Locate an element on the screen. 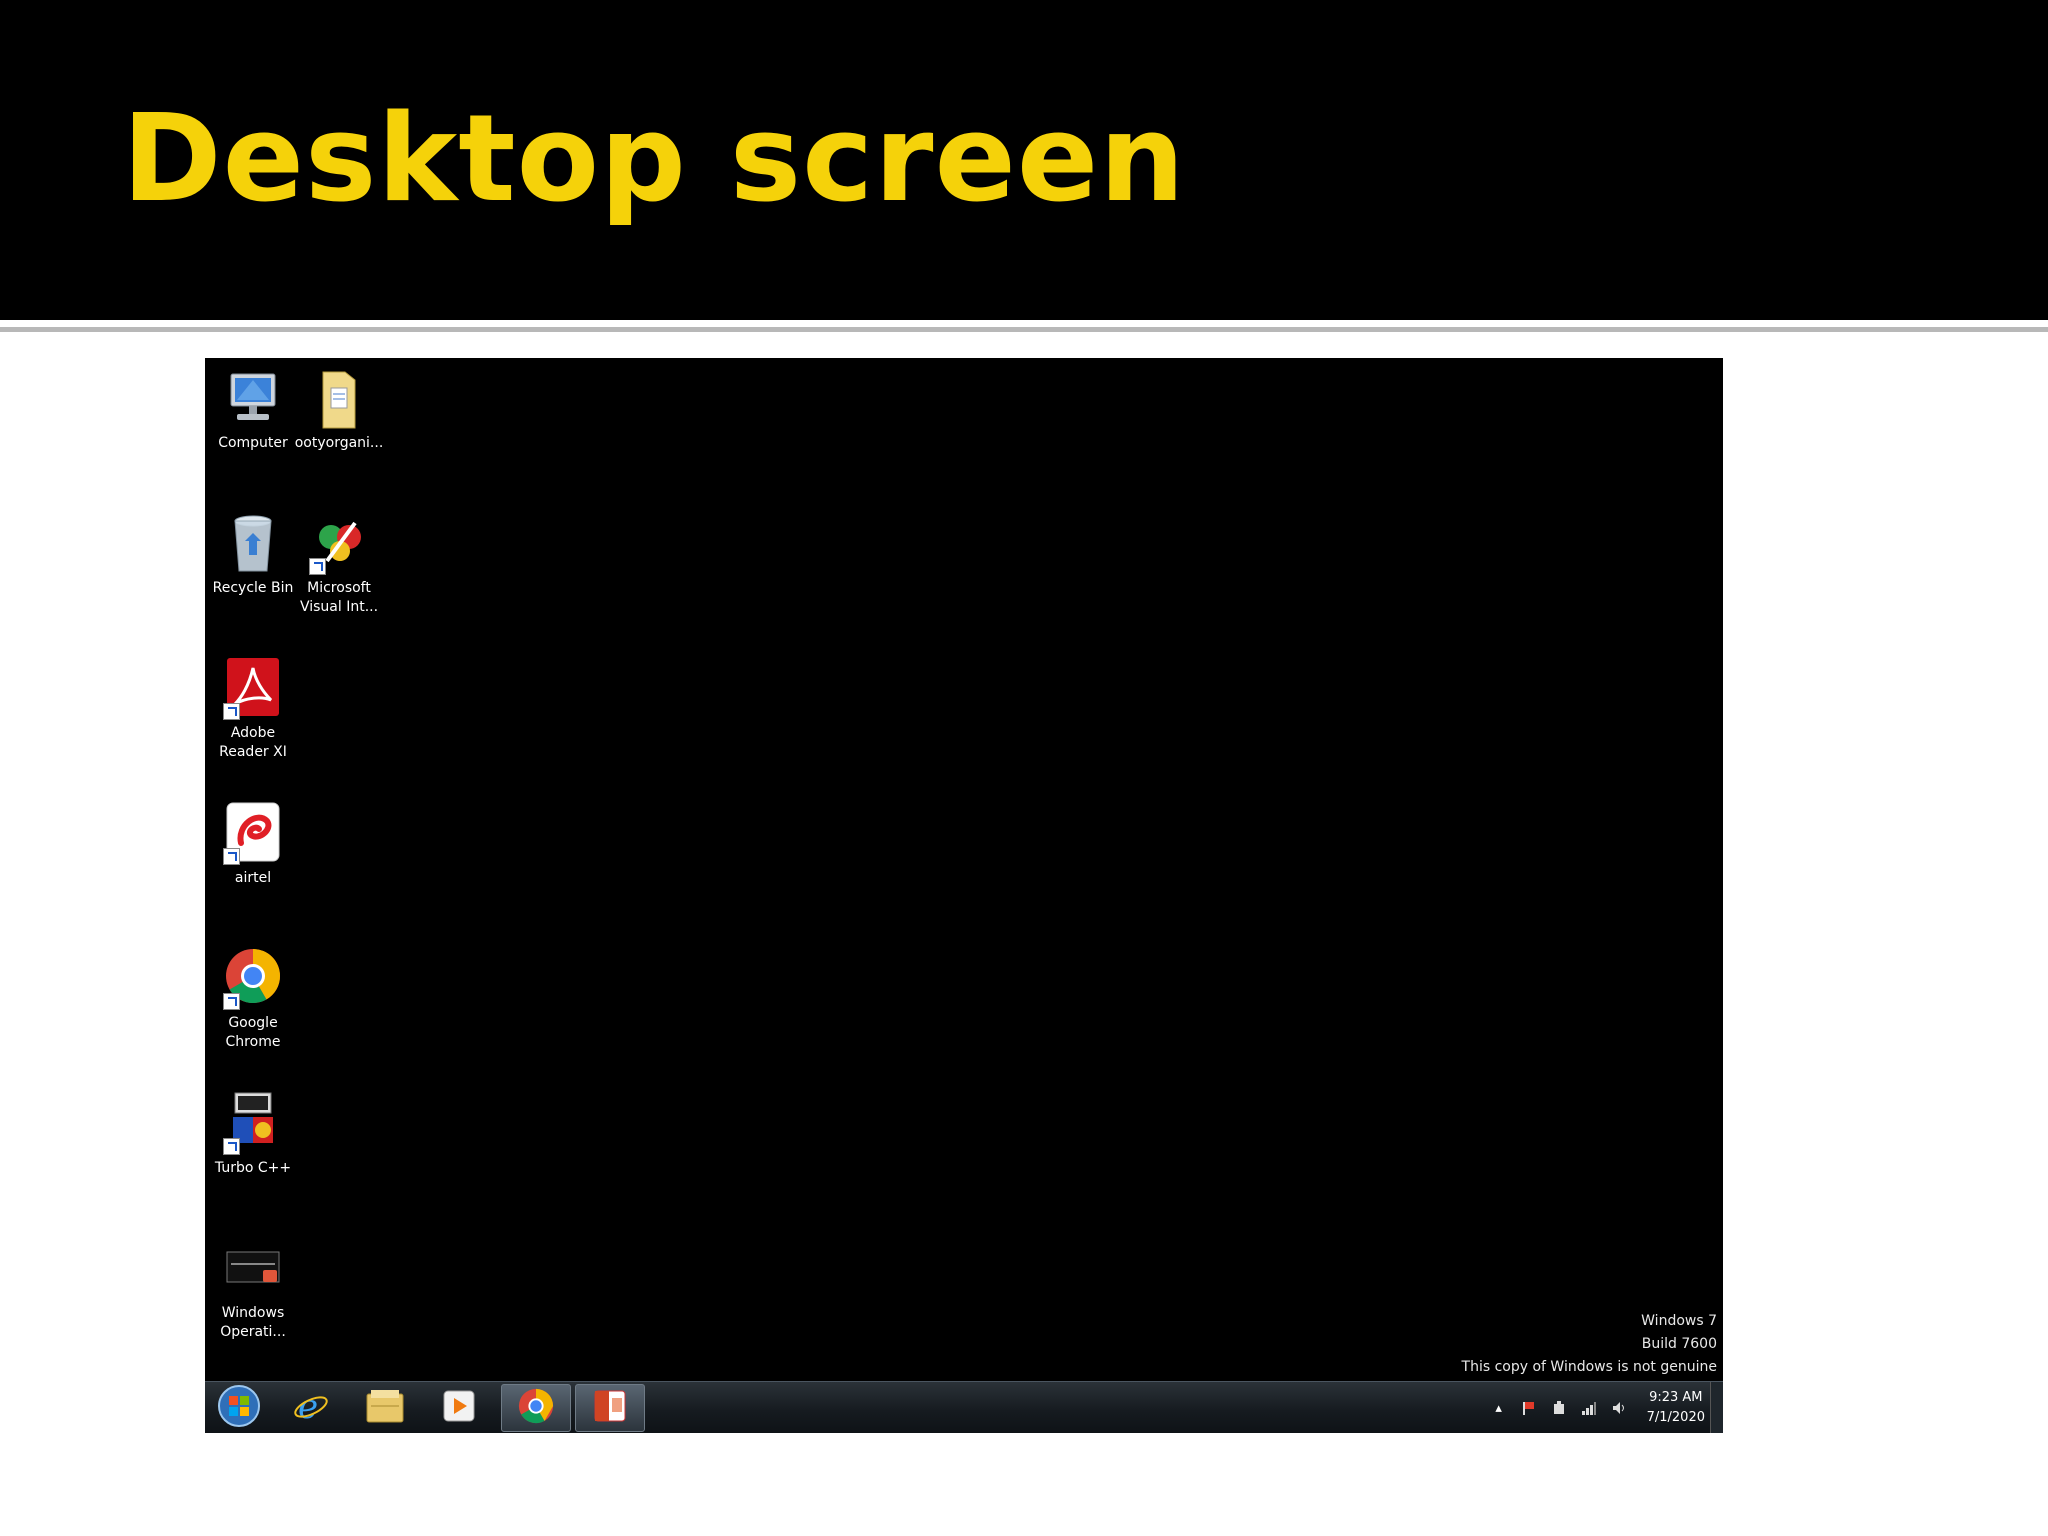 The image size is (2048, 1536). desktop-icon-airtel: airtel is located at coordinates (253, 844).